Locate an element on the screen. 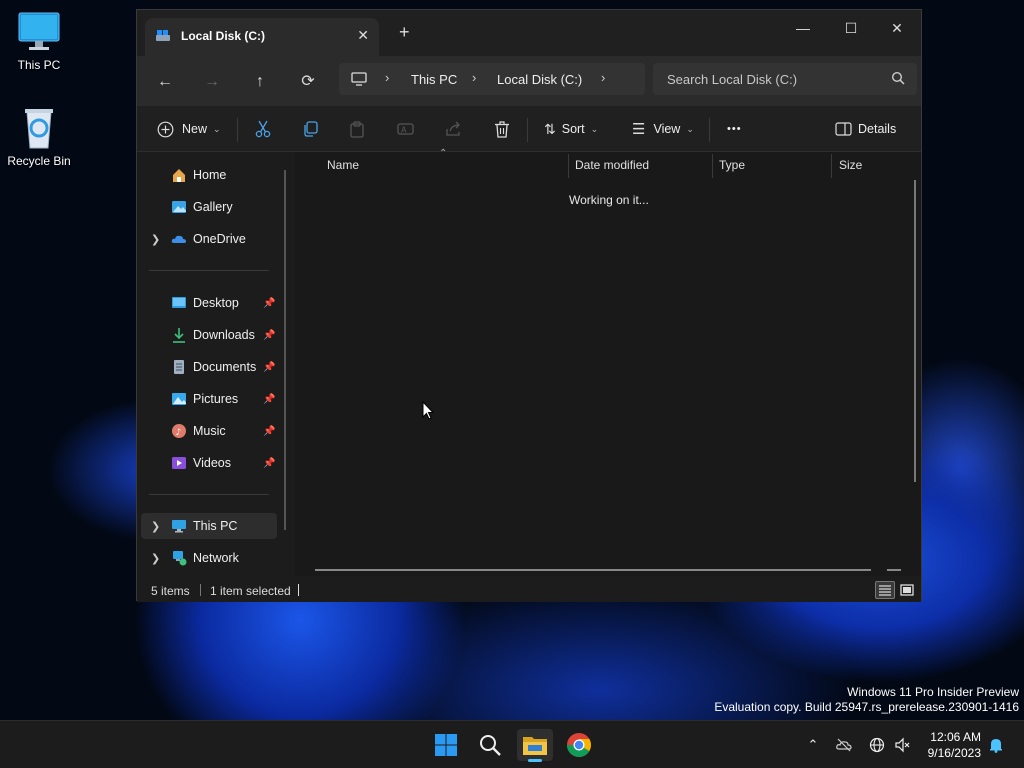 The image size is (1024, 768). maximize-button: ☐ is located at coordinates (851, 28).